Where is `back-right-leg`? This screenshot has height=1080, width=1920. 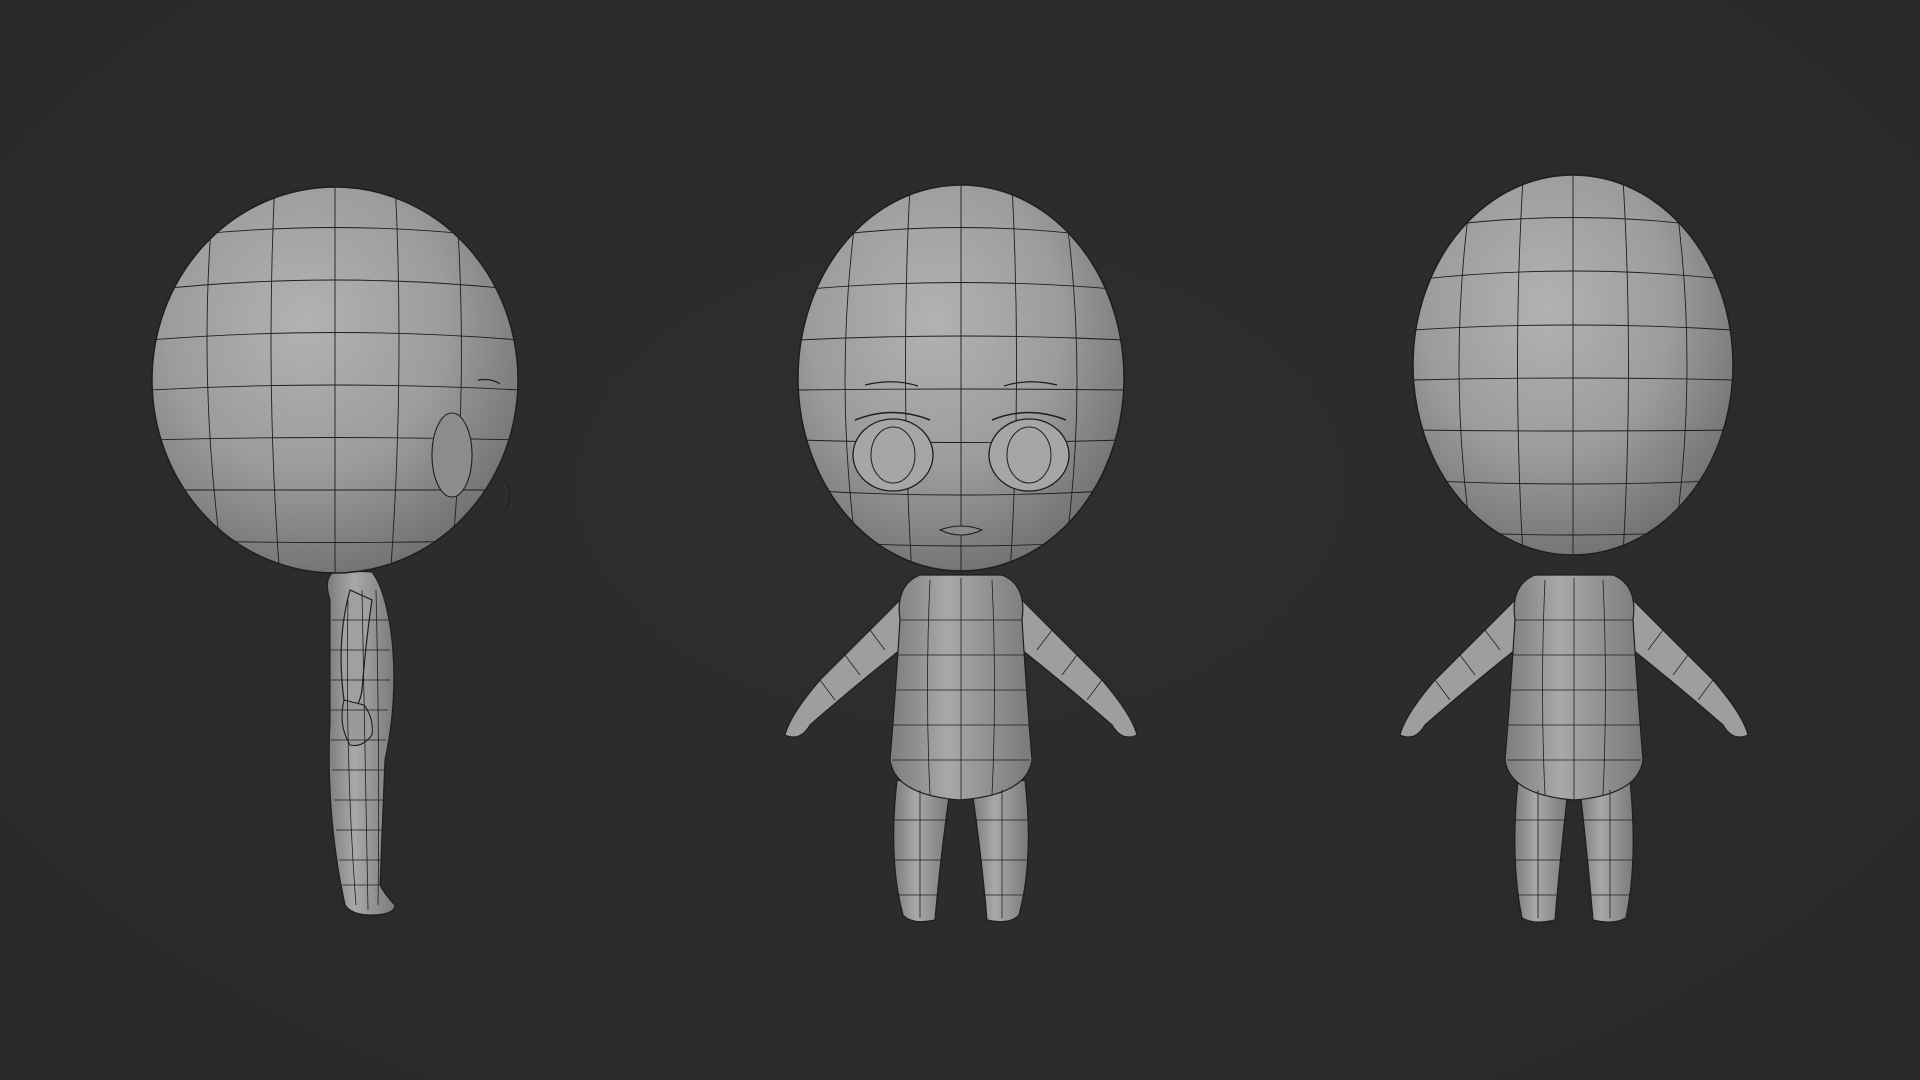
back-right-leg is located at coordinates (1606, 851).